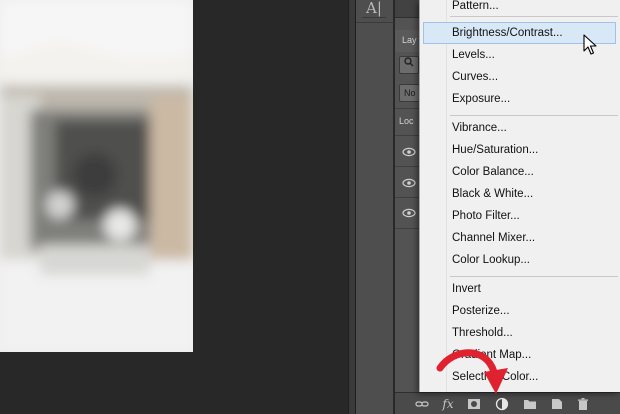 The image size is (620, 414). I want to click on panel-icon-strip: A|, so click(375, 207).